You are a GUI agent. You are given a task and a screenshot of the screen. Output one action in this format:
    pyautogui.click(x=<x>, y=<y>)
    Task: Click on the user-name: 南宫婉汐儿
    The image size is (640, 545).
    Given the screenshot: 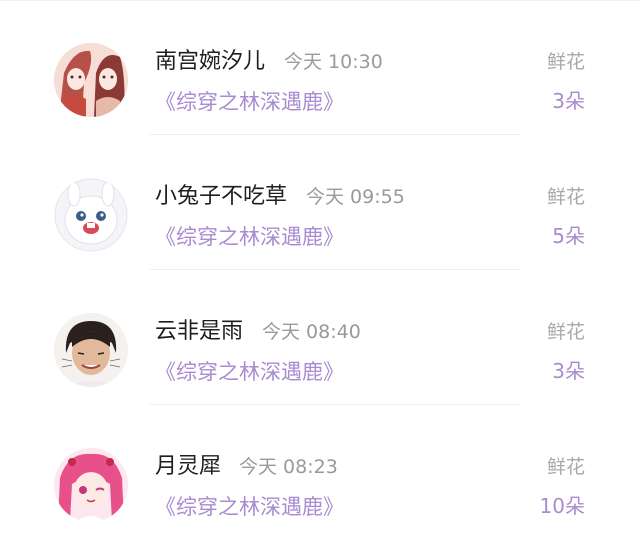 What is the action you would take?
    pyautogui.click(x=210, y=61)
    